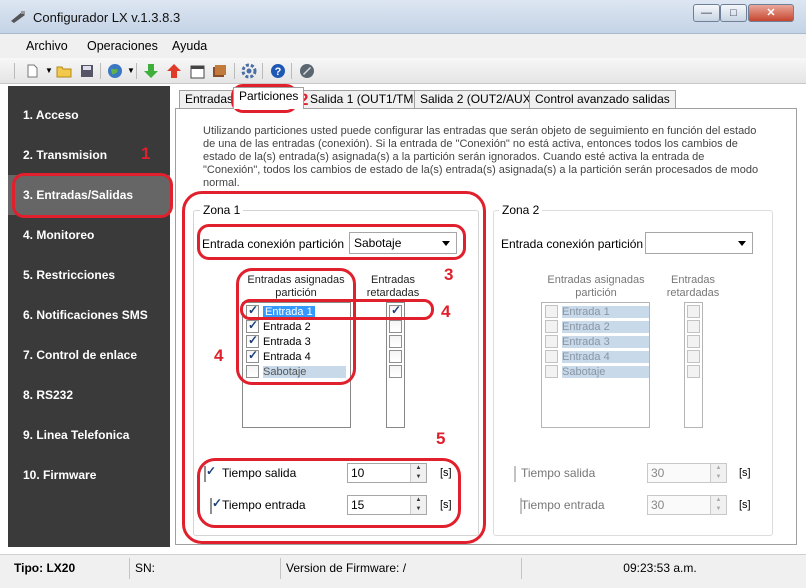 This screenshot has height=588, width=806. I want to click on menu-archivo: Archivo, so click(47, 46).